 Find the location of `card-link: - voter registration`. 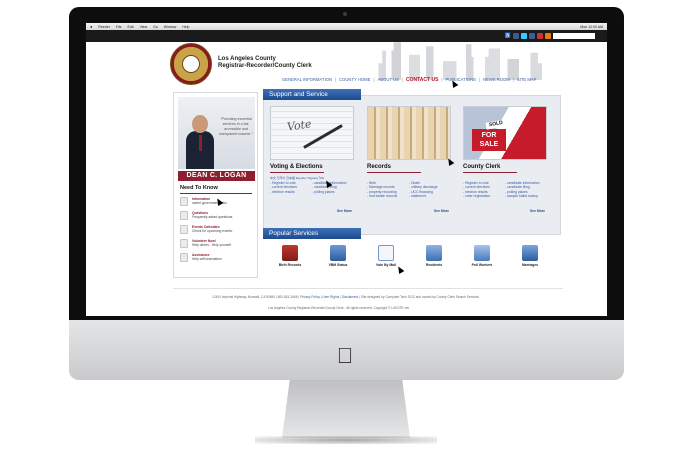

card-link: - voter registration is located at coordinates (476, 196).